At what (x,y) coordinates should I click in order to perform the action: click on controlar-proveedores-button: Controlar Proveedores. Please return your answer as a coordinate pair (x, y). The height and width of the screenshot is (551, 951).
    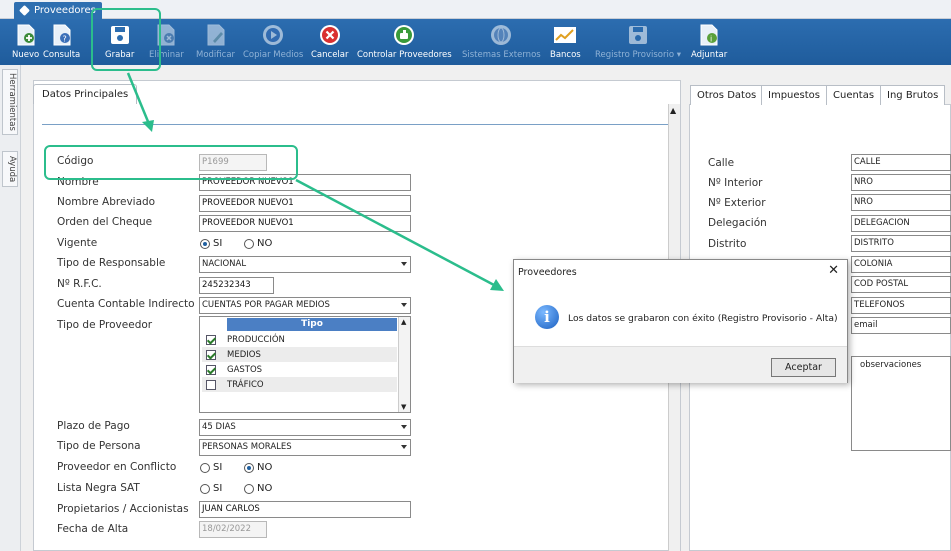
    Looking at the image, I should click on (404, 42).